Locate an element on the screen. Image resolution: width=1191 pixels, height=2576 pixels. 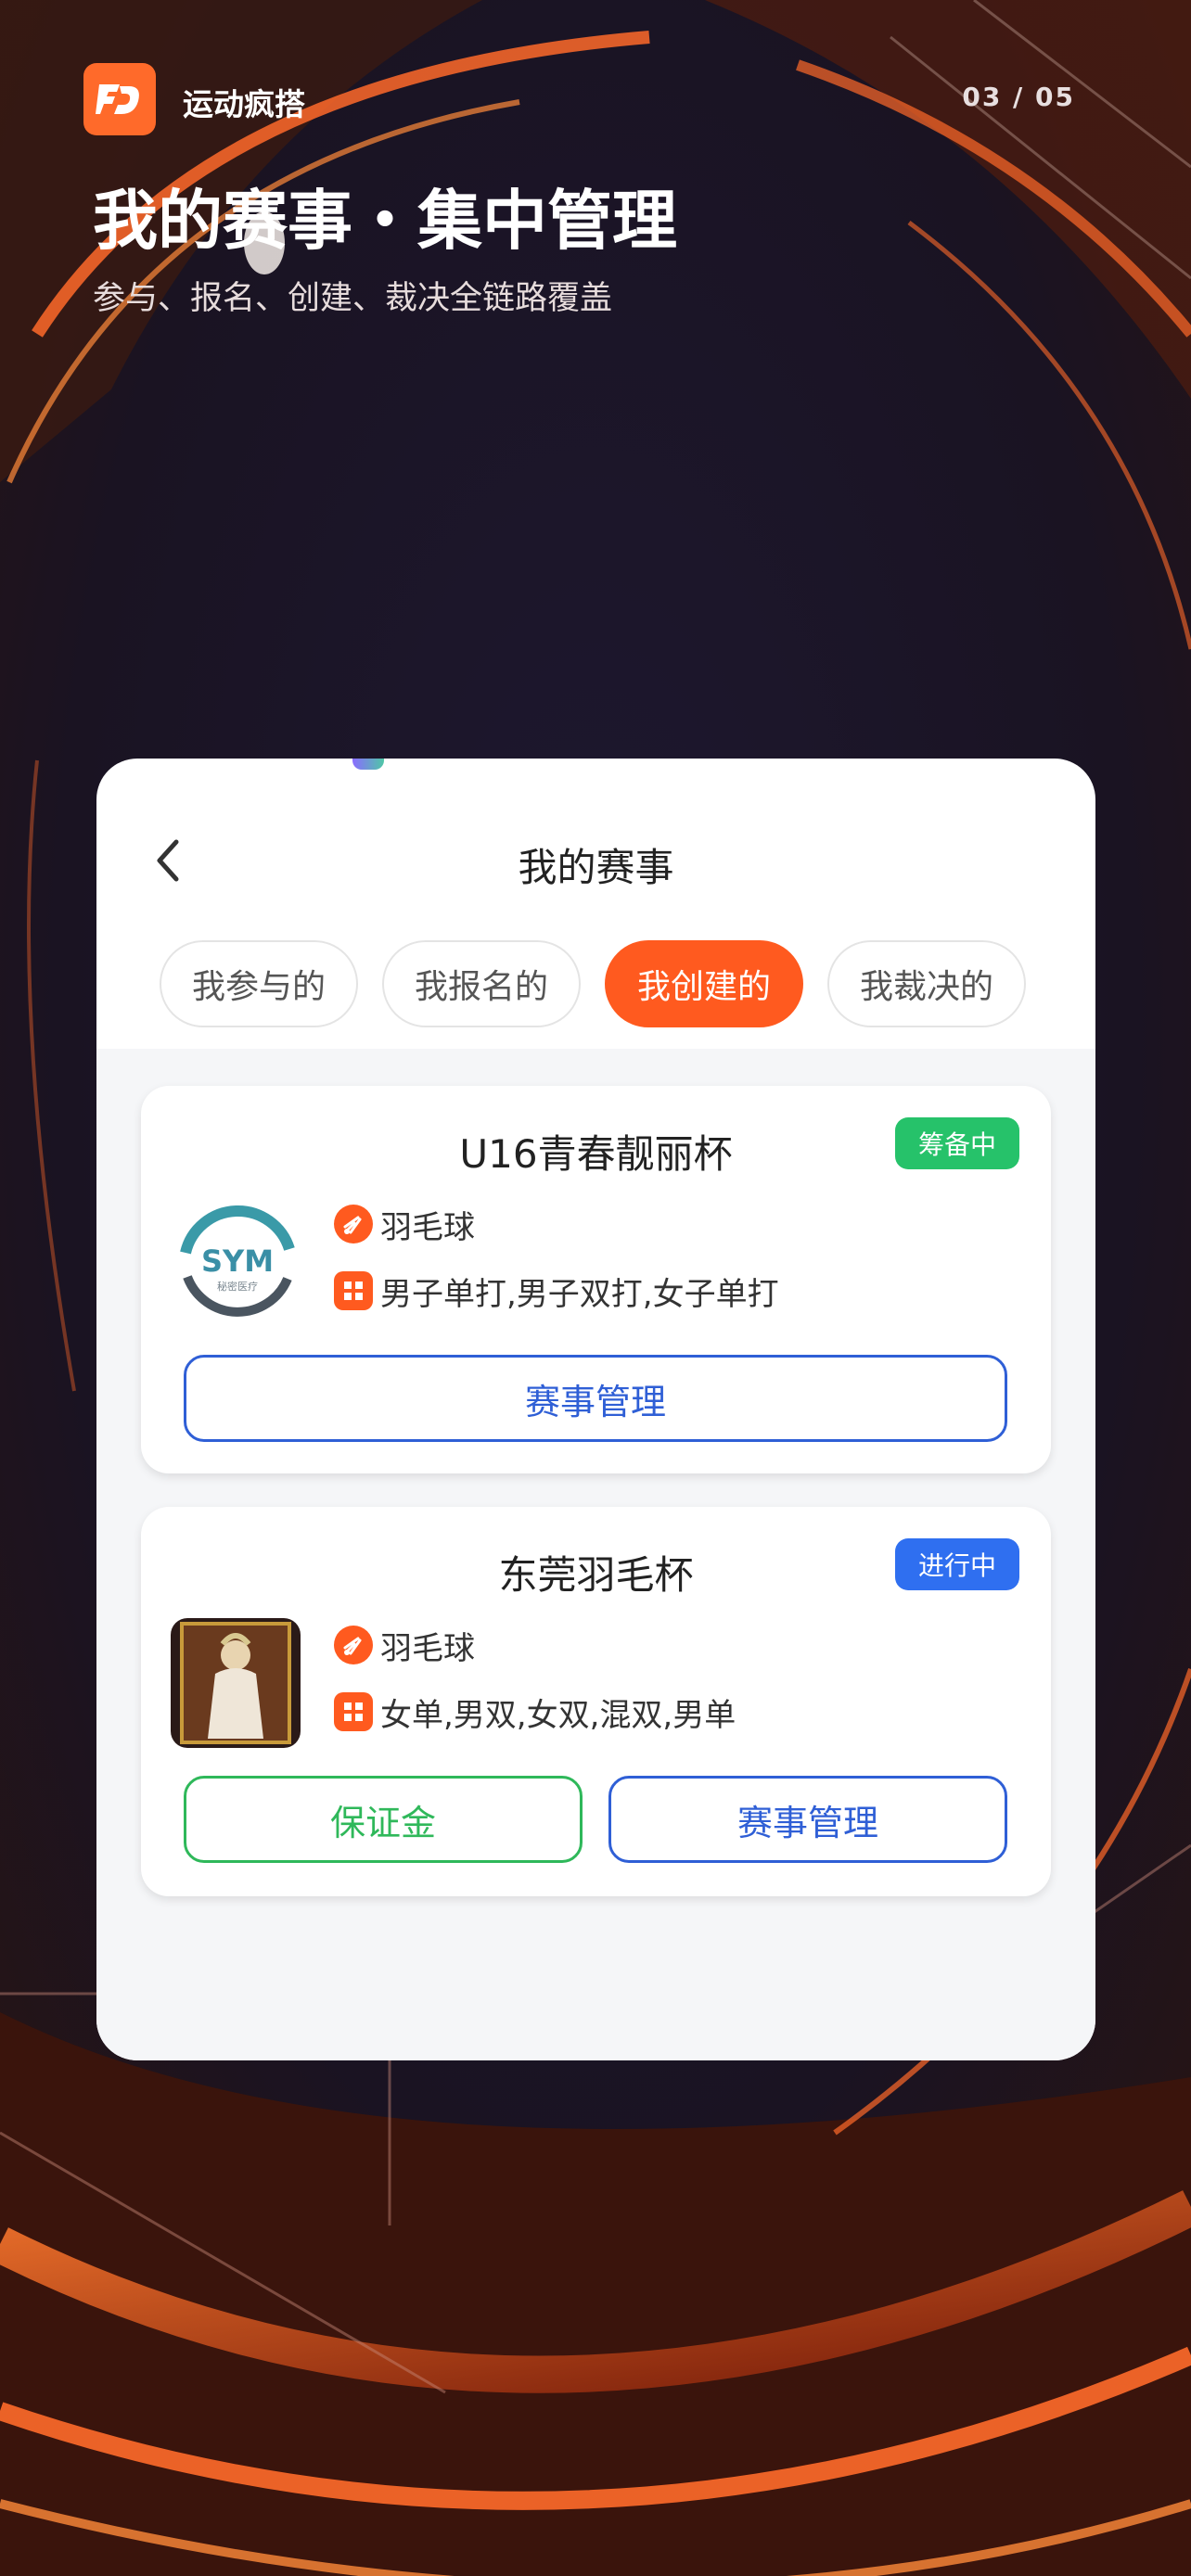
category-label: 女单,男双,女双,混双,男单 is located at coordinates (558, 1715).